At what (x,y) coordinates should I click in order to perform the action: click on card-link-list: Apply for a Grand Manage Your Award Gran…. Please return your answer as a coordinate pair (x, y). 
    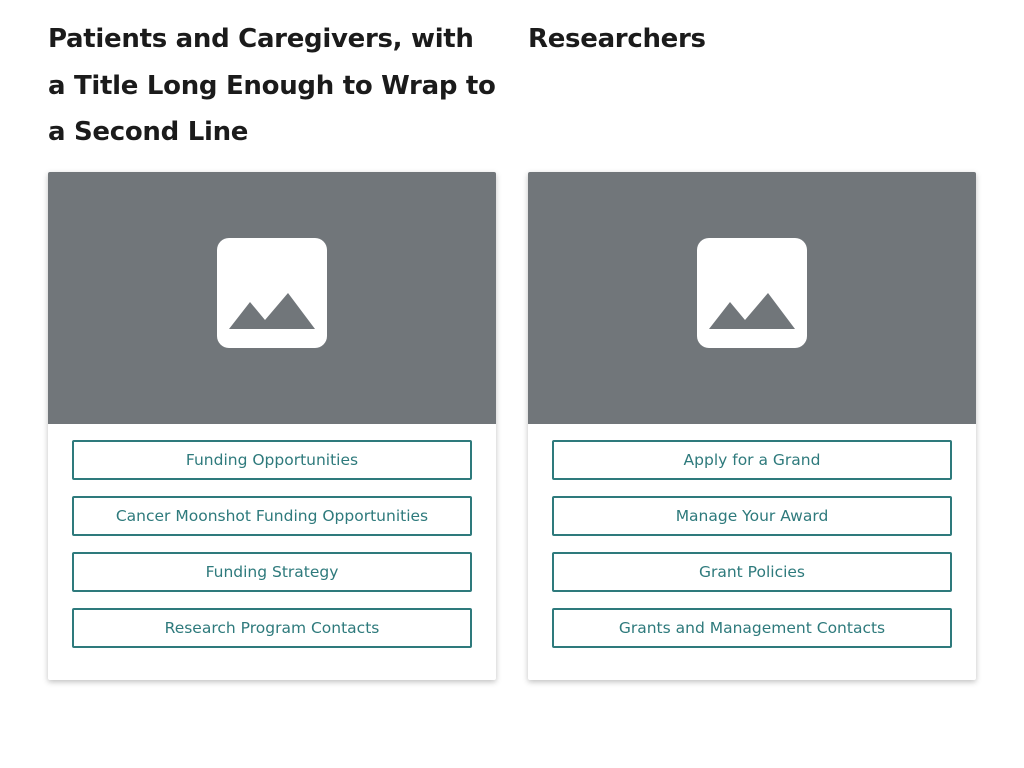
    Looking at the image, I should click on (752, 536).